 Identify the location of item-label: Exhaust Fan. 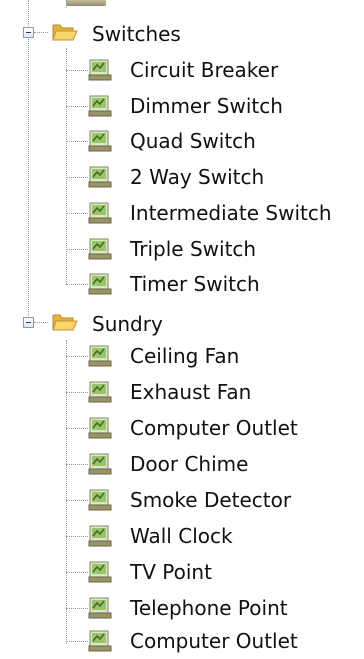
(191, 392).